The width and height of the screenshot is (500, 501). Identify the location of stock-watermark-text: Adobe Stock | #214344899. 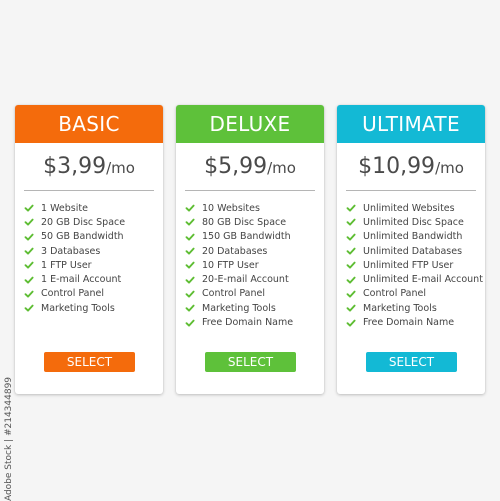
(9, 438).